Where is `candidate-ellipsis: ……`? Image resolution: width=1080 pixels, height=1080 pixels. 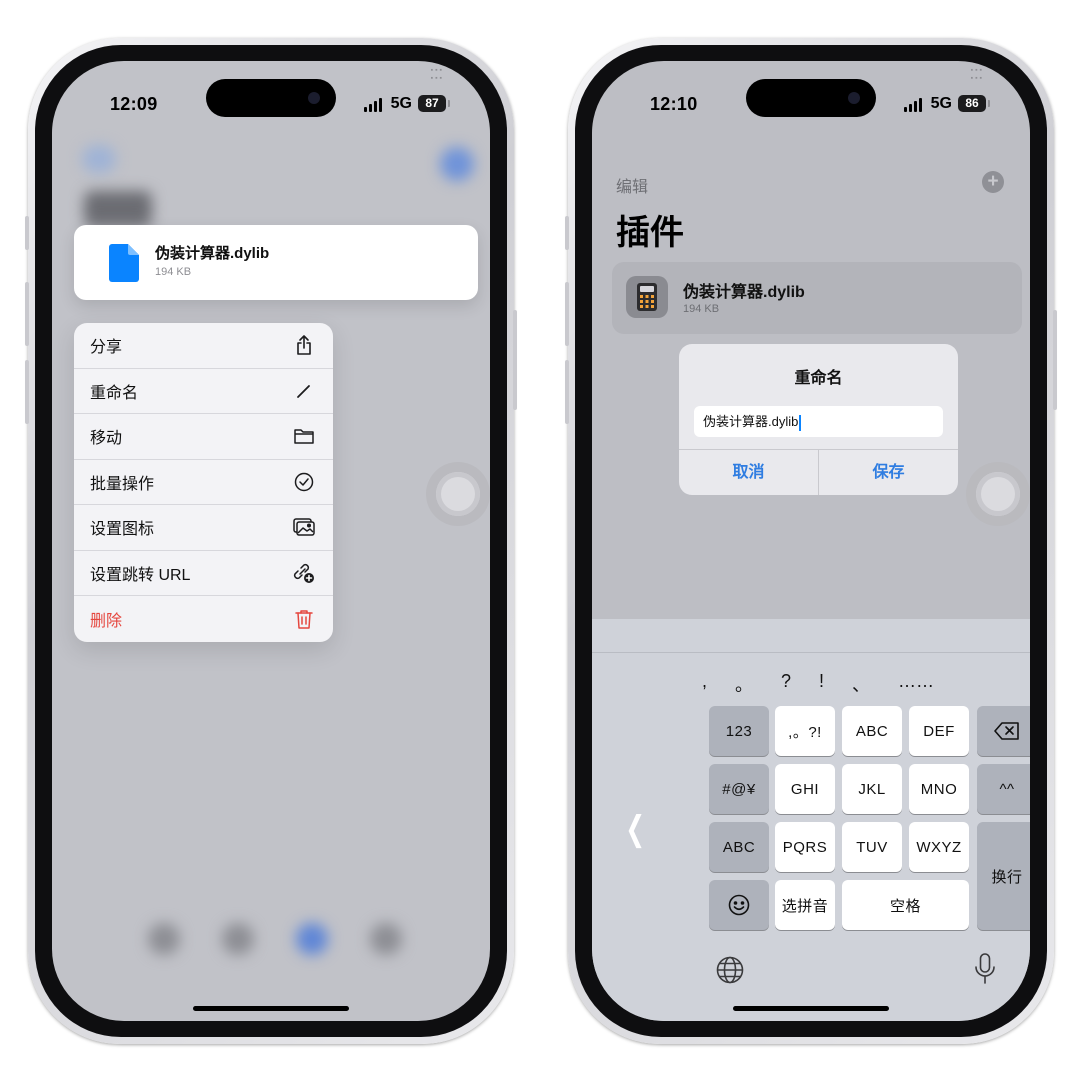 candidate-ellipsis: …… is located at coordinates (916, 684).